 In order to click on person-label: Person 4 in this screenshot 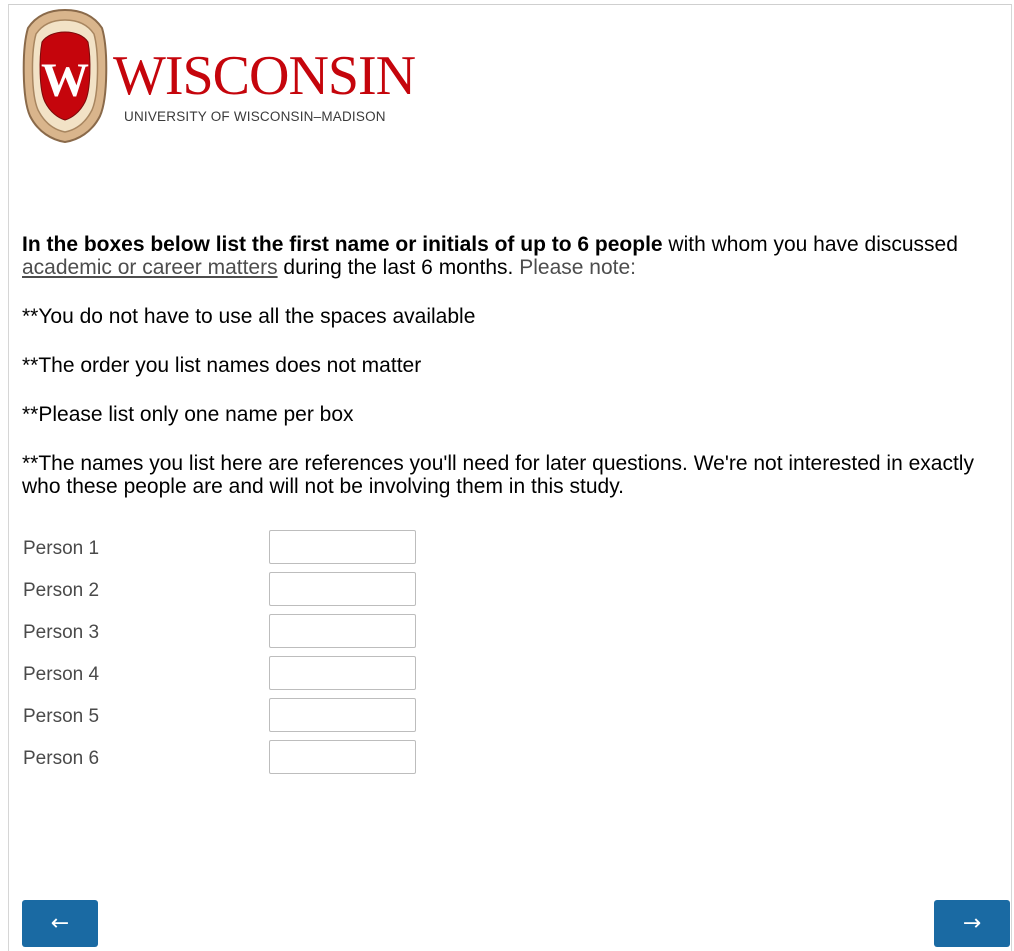, I will do `click(61, 674)`.